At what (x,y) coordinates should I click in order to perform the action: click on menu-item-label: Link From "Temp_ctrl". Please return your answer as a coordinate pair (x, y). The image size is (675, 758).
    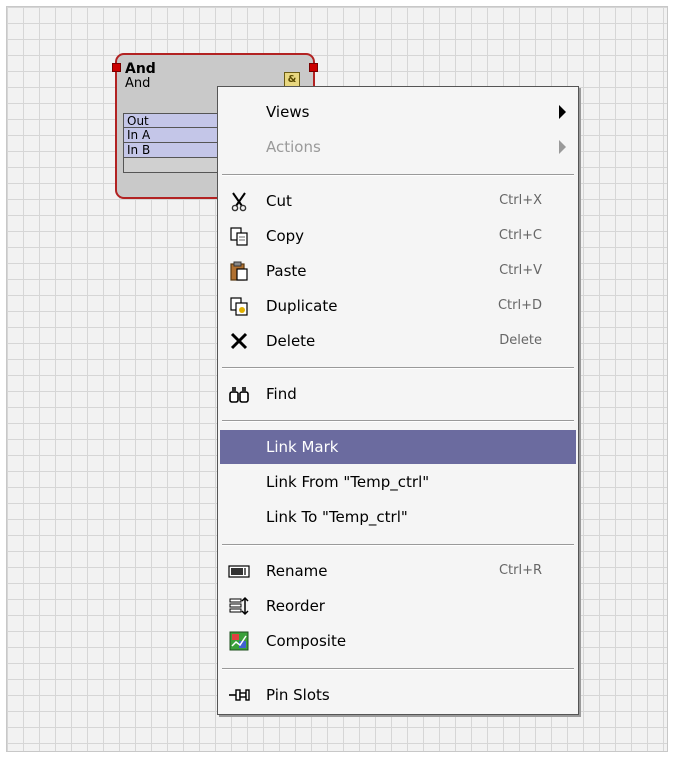
    Looking at the image, I should click on (348, 482).